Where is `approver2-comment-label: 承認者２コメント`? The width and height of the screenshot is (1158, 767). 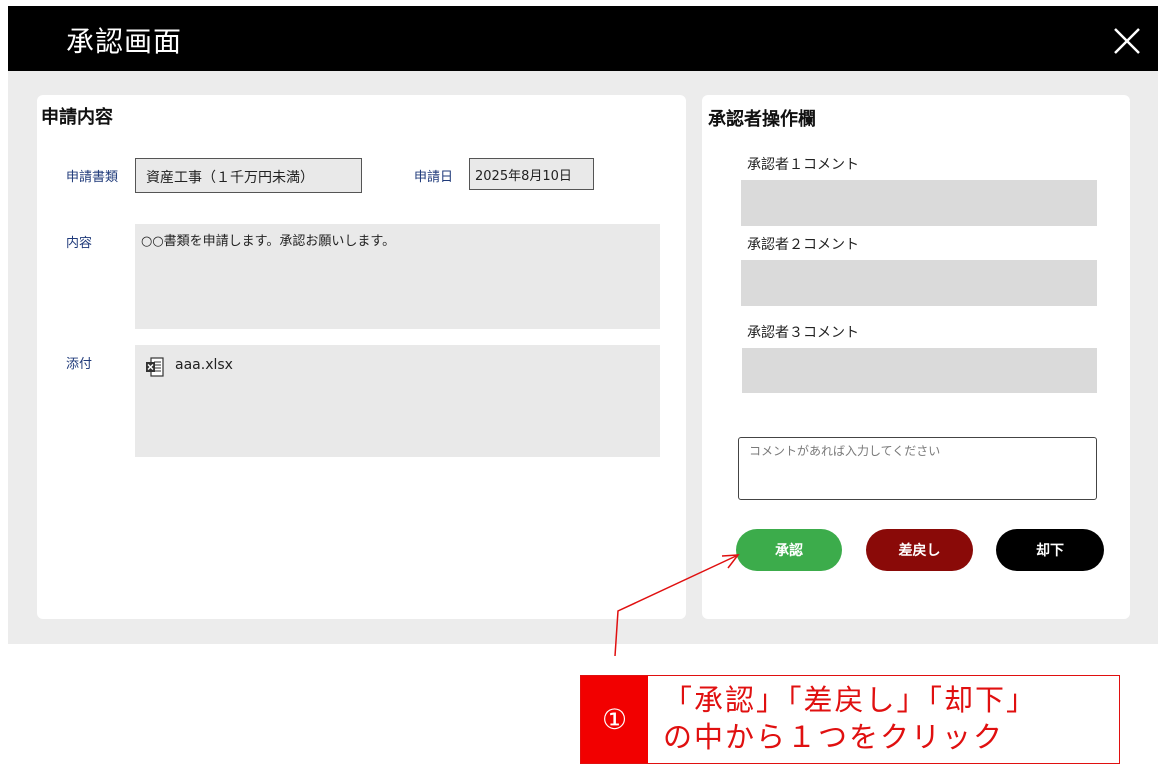
approver2-comment-label: 承認者２コメント is located at coordinates (803, 245).